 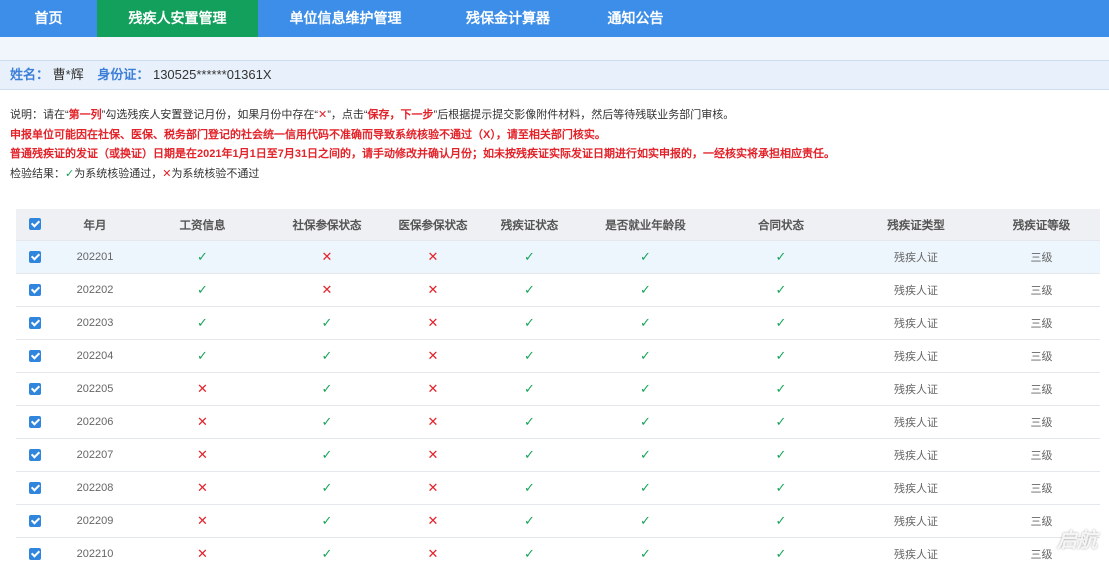 What do you see at coordinates (177, 18) in the screenshot?
I see `nav-disabled-placement: 残疾人安置管理` at bounding box center [177, 18].